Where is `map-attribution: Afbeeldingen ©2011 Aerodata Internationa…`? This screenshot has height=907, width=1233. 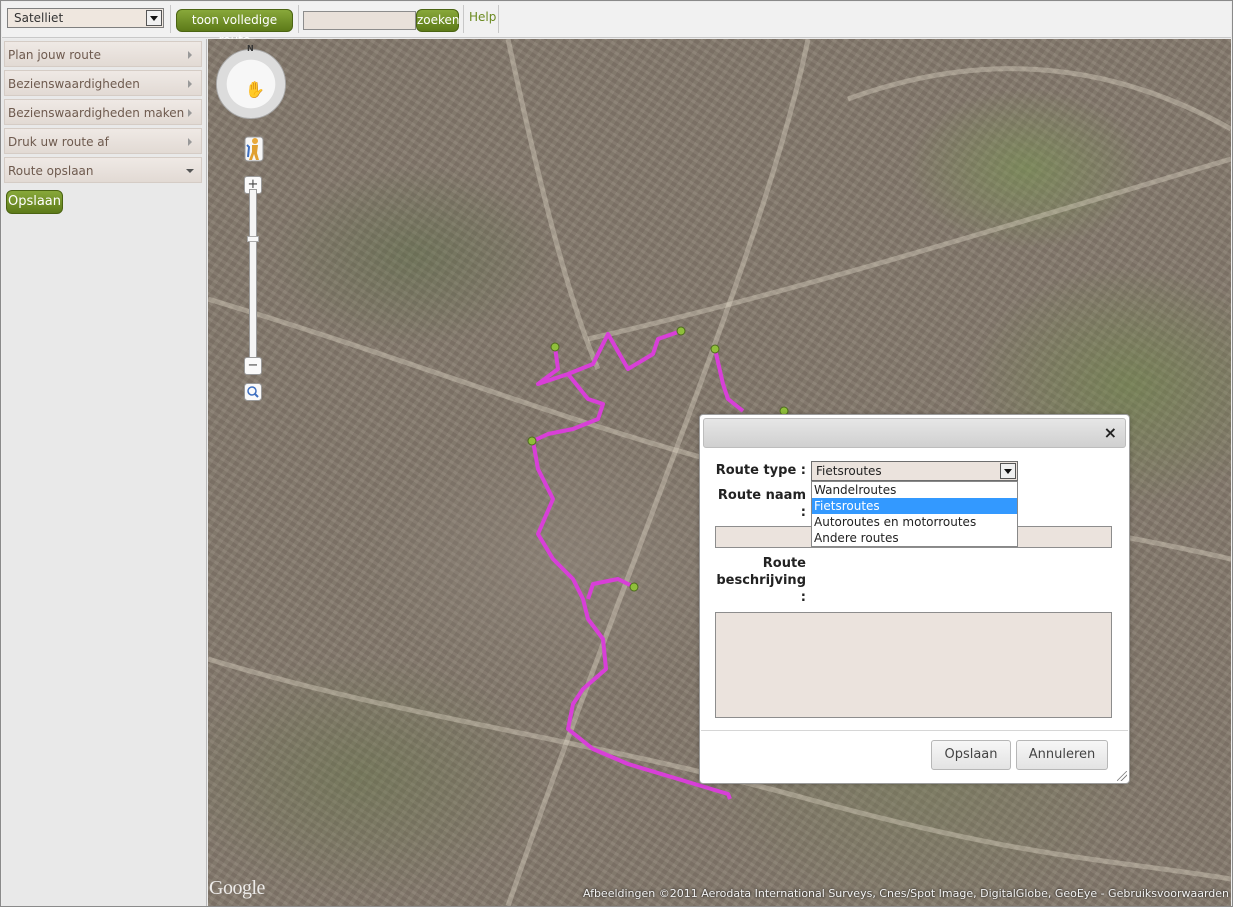 map-attribution: Afbeeldingen ©2011 Aerodata Internationa… is located at coordinates (906, 893).